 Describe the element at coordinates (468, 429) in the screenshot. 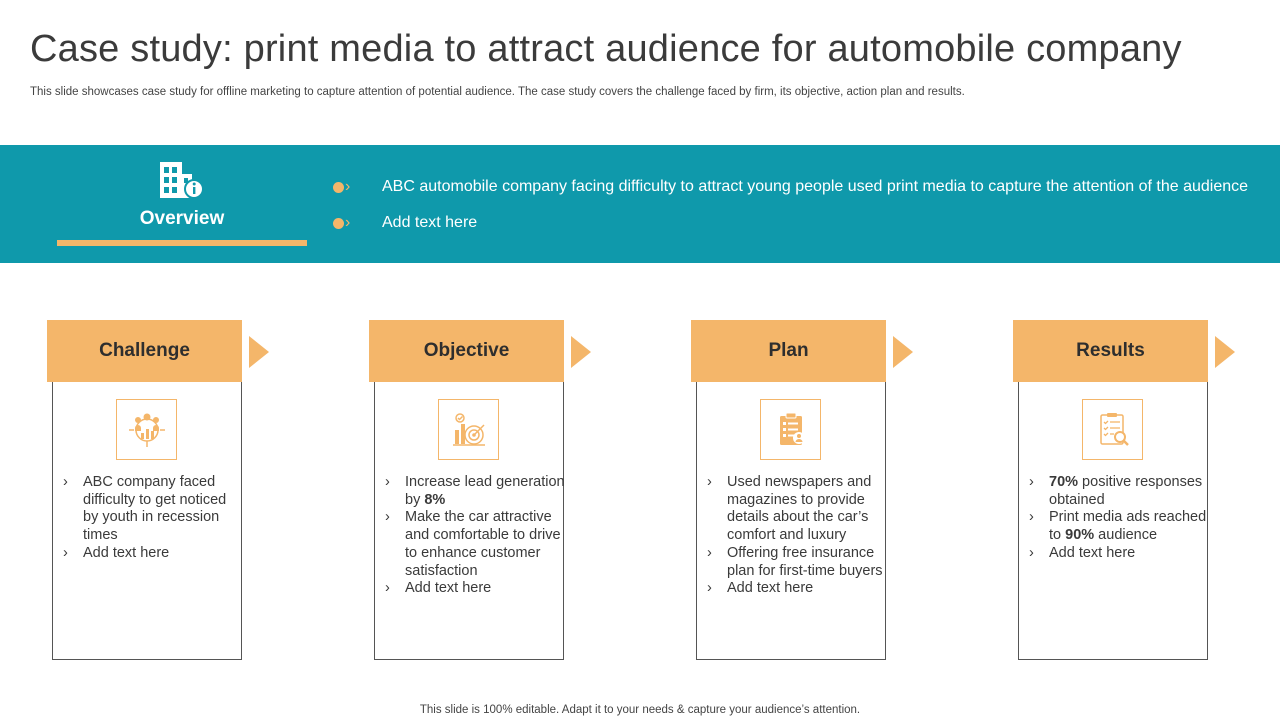

I see `target-chart-icon` at that location.